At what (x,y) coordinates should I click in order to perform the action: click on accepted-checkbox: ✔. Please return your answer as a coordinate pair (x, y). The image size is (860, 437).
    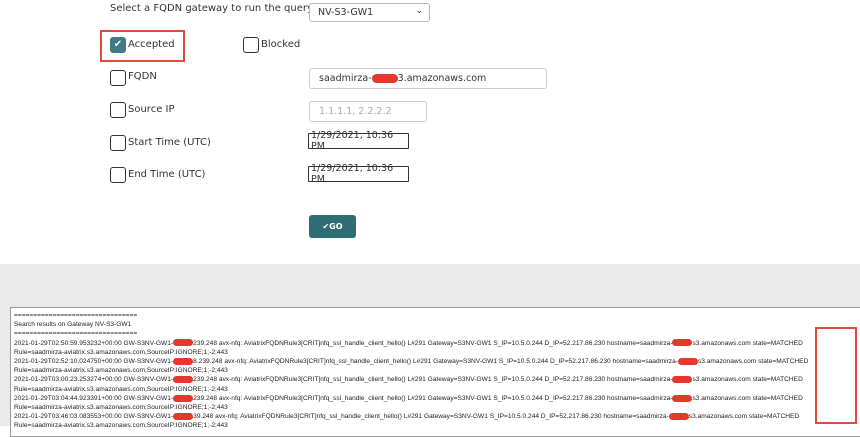
    Looking at the image, I should click on (118, 45).